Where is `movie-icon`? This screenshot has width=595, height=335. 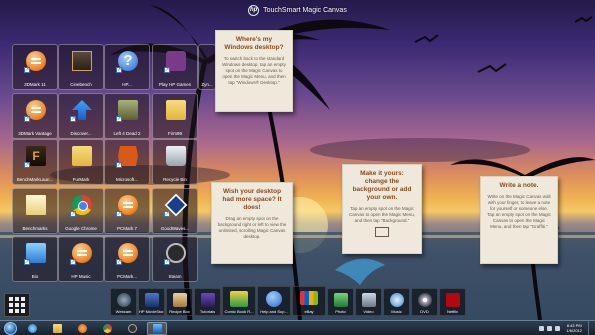 movie-icon is located at coordinates (151, 300).